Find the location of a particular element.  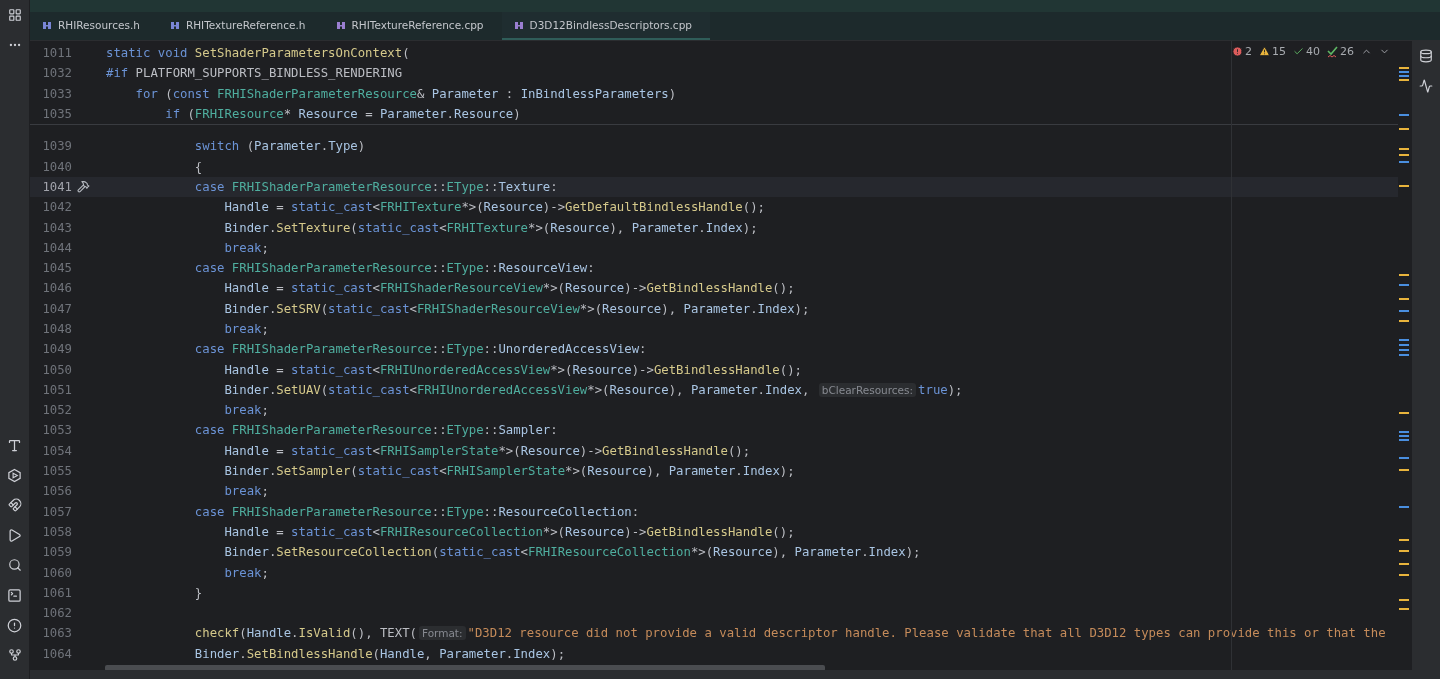

horizontal-scrollbar is located at coordinates (465, 667).